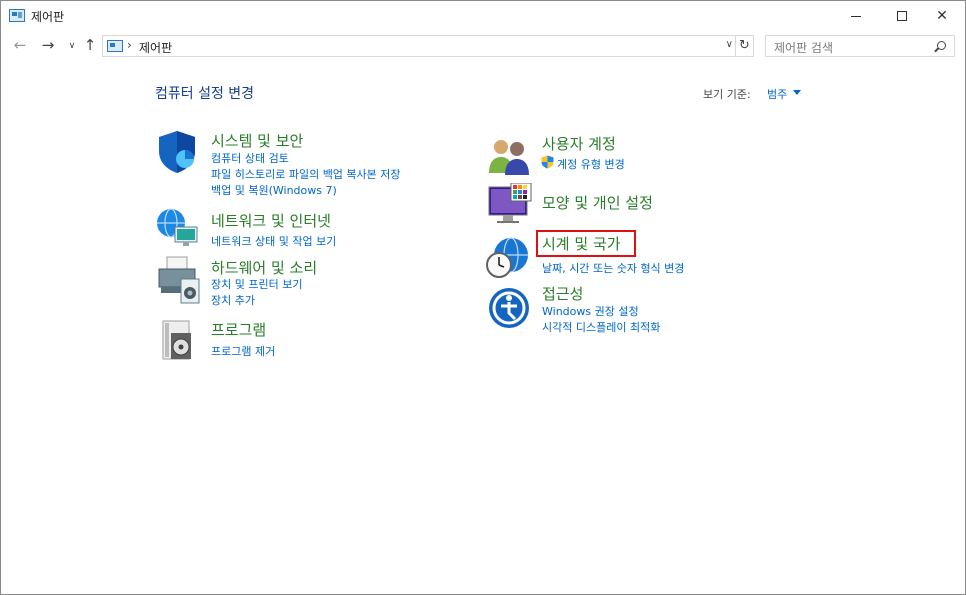 The image size is (966, 595). What do you see at coordinates (243, 351) in the screenshot?
I see `link-uninstall-program: 프로그램 제거` at bounding box center [243, 351].